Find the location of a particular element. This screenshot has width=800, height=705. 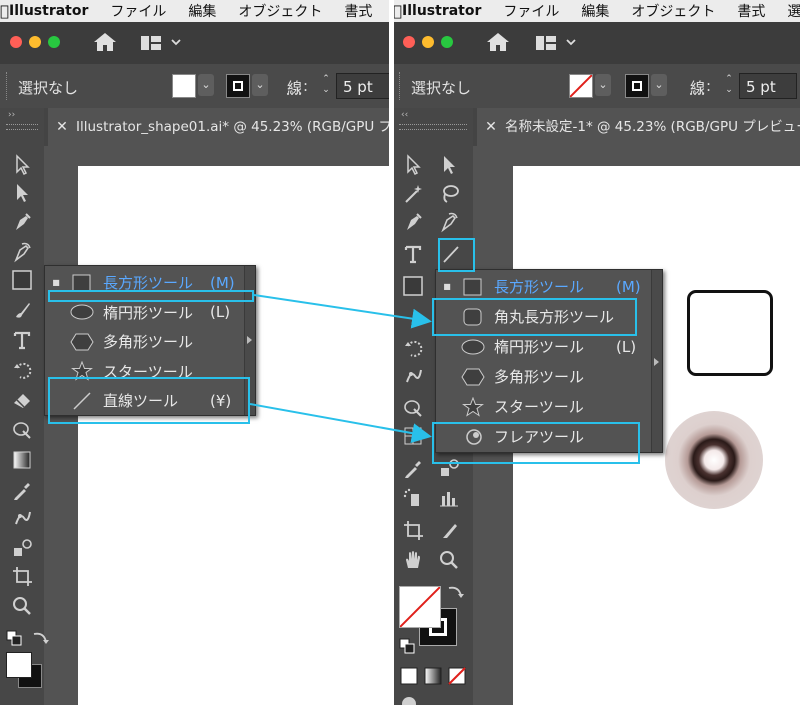

magic-wand-icon is located at coordinates (413, 194).